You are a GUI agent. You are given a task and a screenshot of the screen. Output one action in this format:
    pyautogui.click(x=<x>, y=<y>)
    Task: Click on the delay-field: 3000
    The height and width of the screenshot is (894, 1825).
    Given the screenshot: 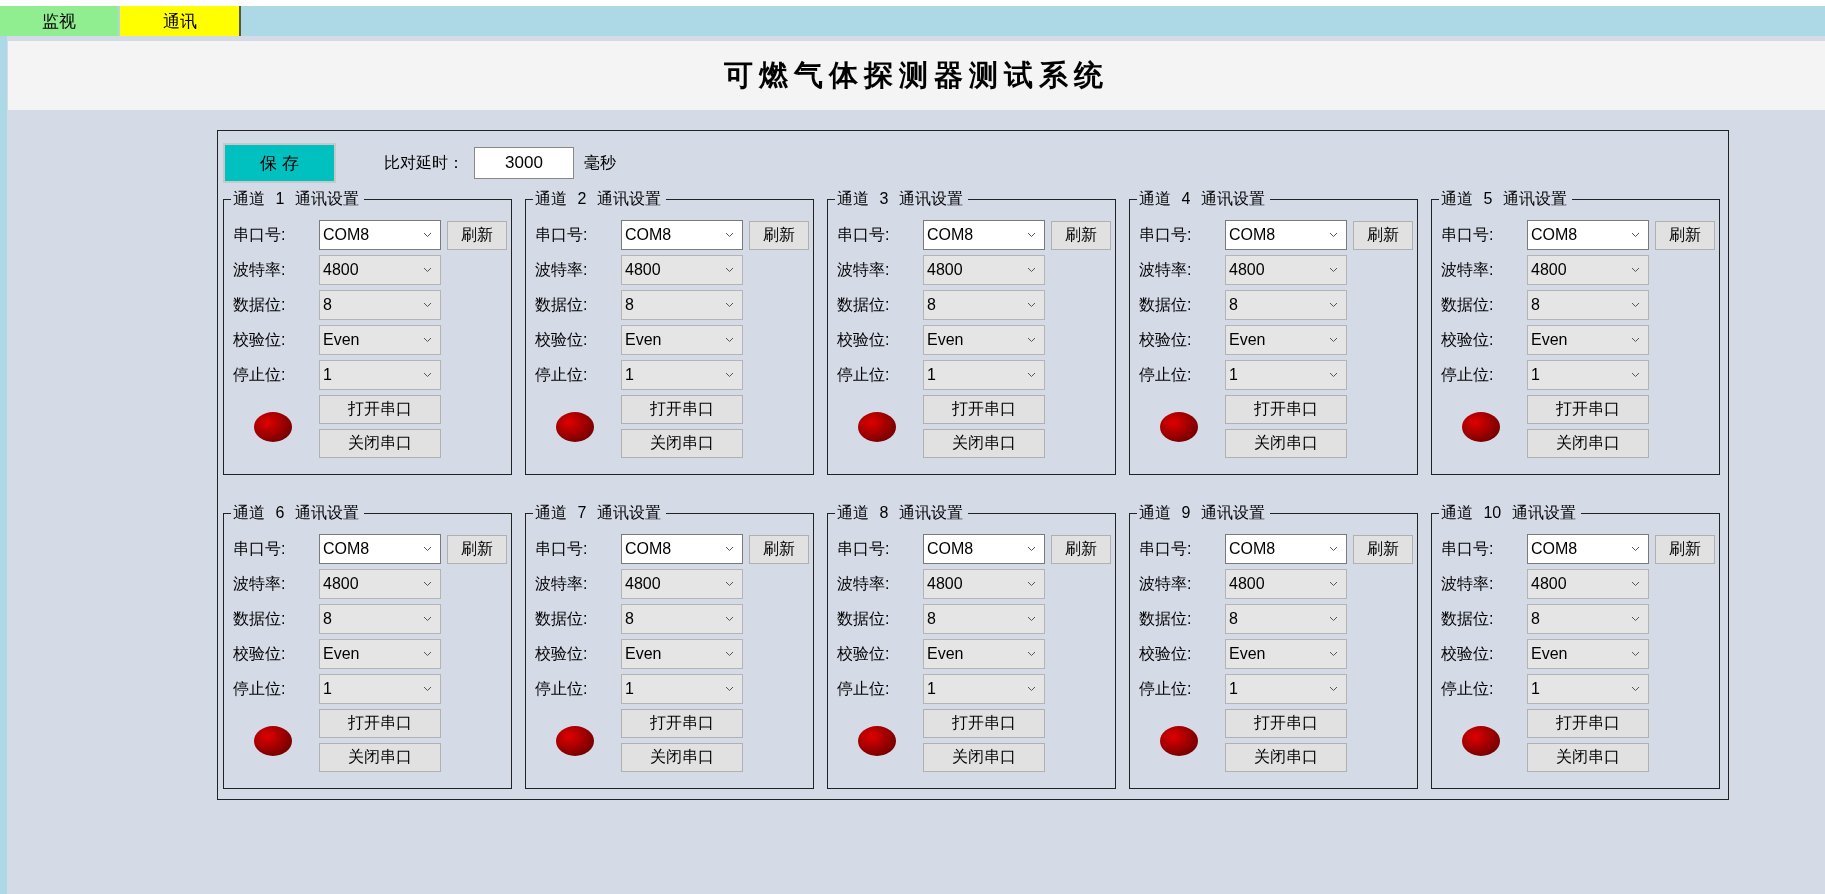 What is the action you would take?
    pyautogui.click(x=524, y=163)
    